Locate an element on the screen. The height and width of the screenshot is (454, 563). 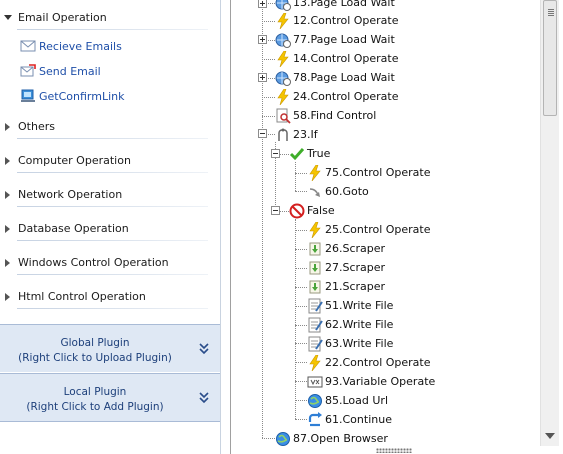
local-plugin-hint: (Right Click to Add Plugin) is located at coordinates (95, 407).